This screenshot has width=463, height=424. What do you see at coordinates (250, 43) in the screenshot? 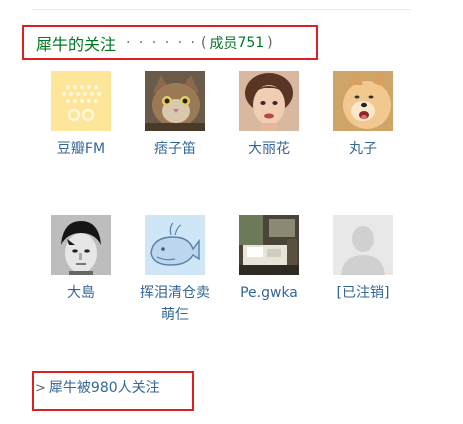
I see `member-count: 751` at bounding box center [250, 43].